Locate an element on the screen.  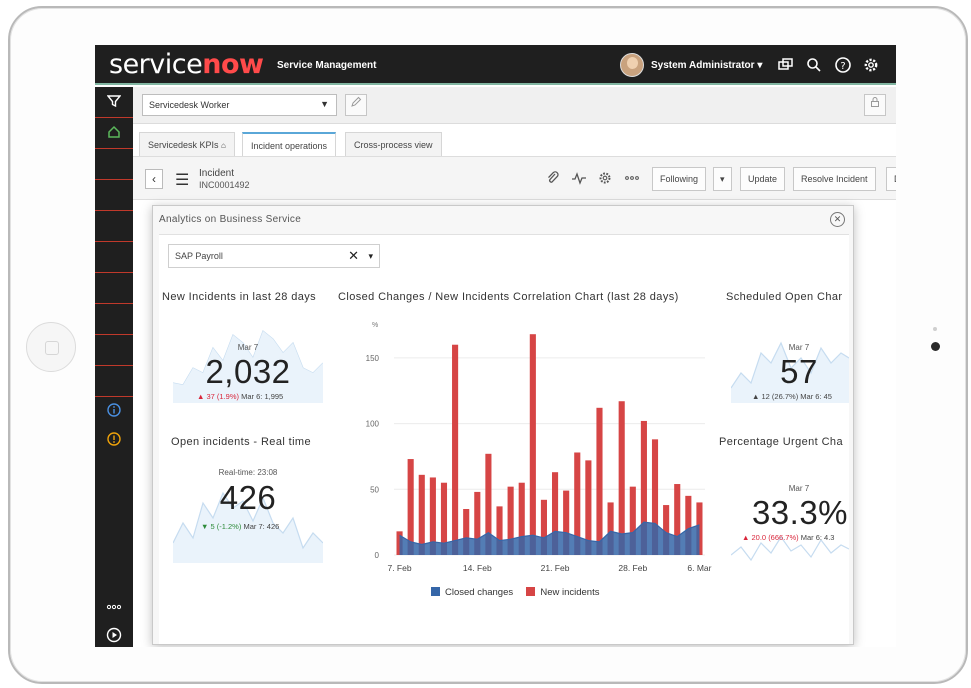
y-tick-label: 50 is located at coordinates (374, 489).